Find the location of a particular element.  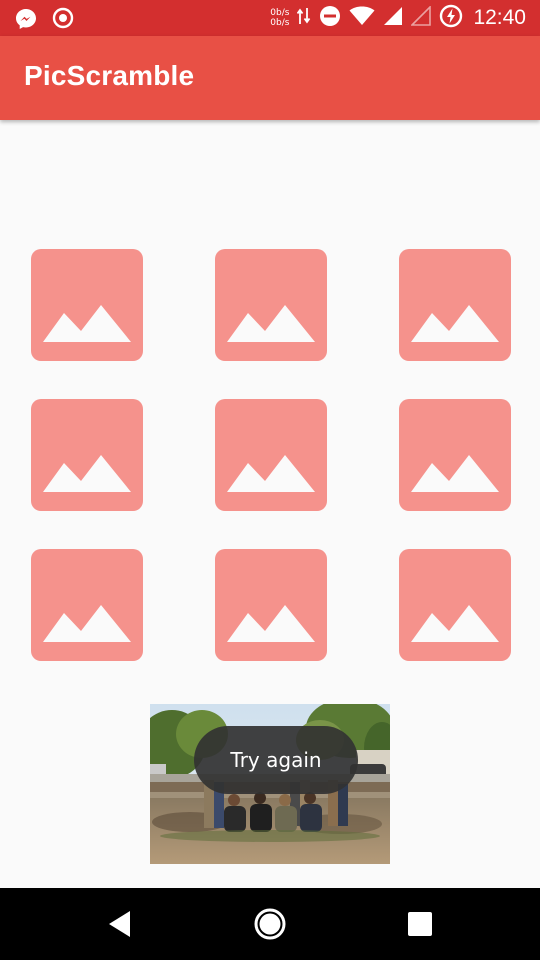

status-system: 0b/s 0b/s 12:40 is located at coordinates (398, 18).